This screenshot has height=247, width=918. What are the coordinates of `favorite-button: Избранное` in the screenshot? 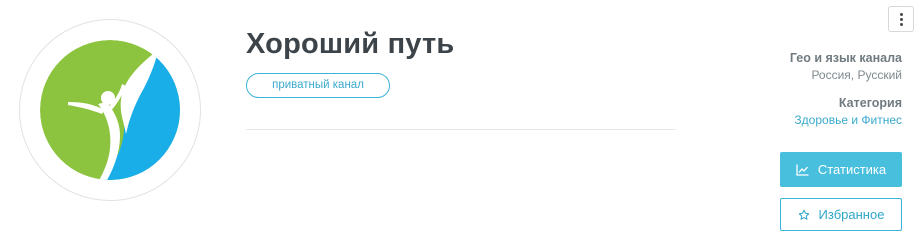 It's located at (841, 214).